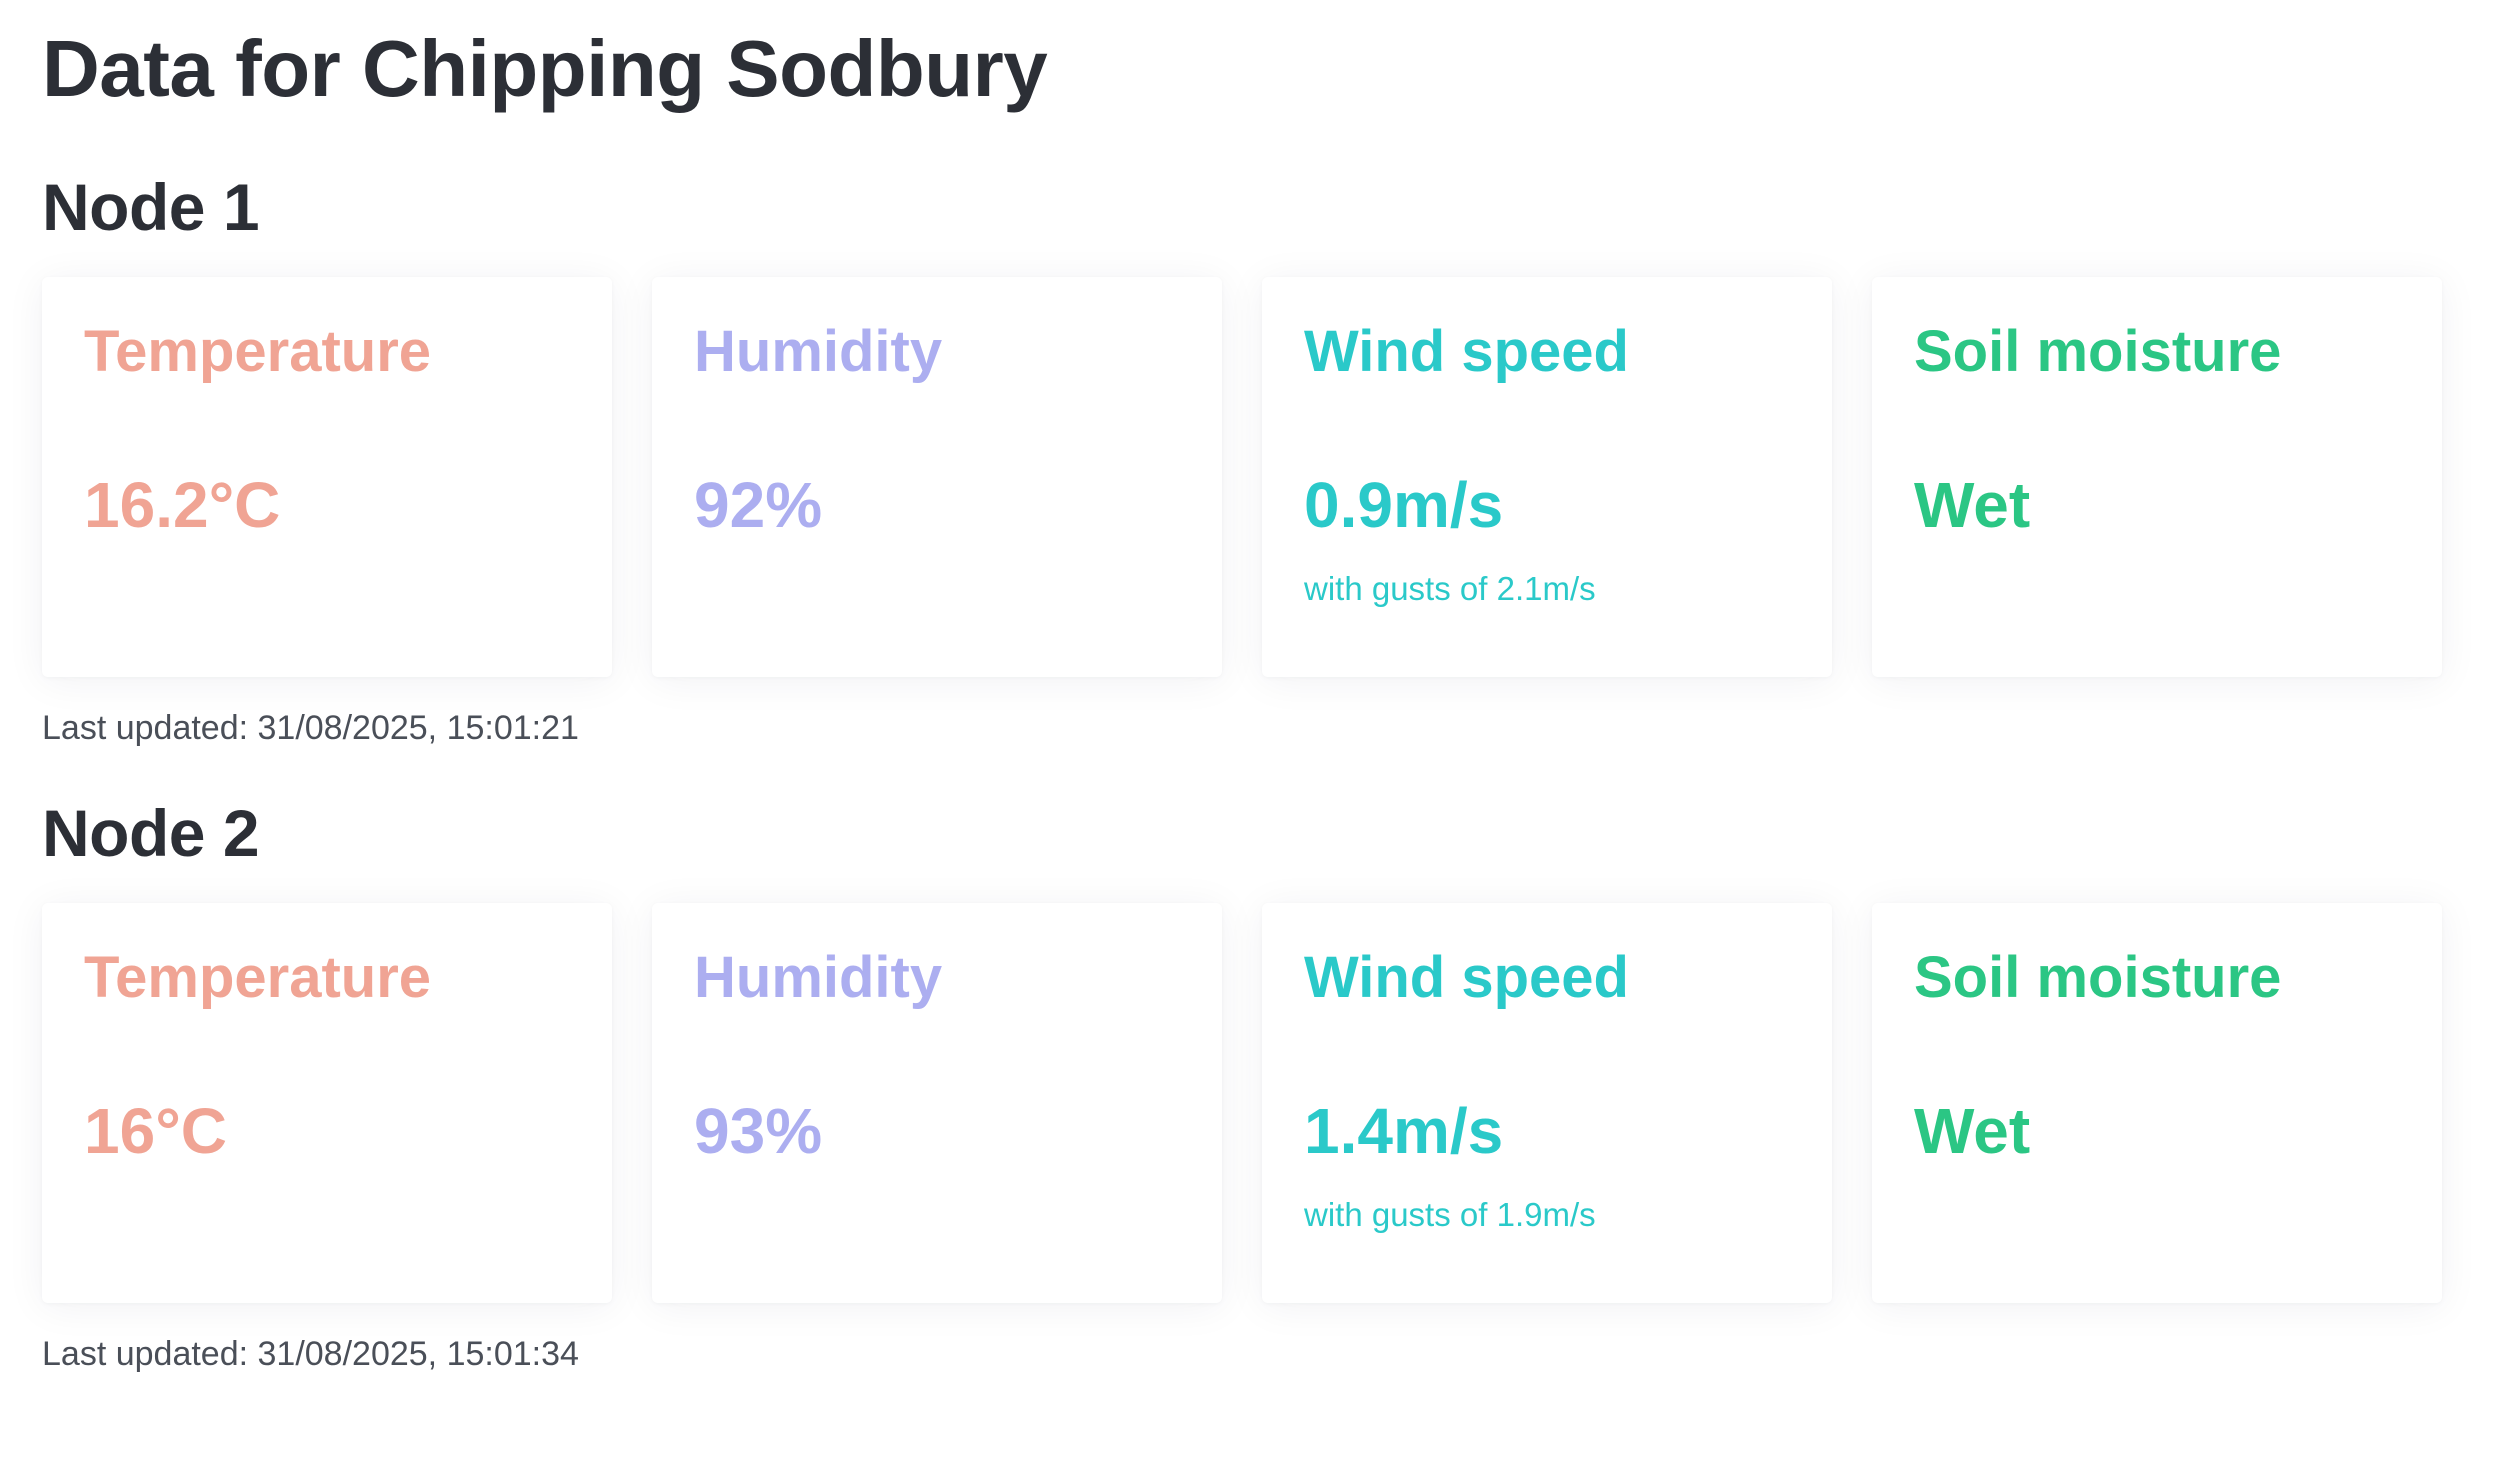 The image size is (2508, 1464). Describe the element at coordinates (937, 1103) in the screenshot. I see `humidity-card: Humidity 93%` at that location.